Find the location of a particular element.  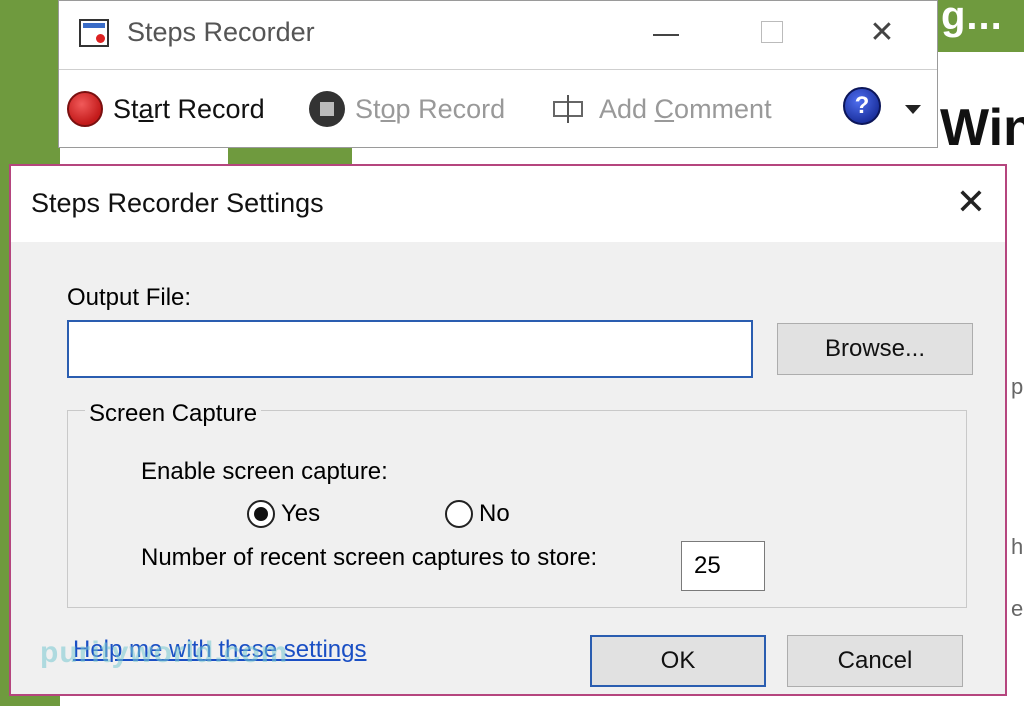

screen-capture-yes-radio: Yes is located at coordinates (283, 514).